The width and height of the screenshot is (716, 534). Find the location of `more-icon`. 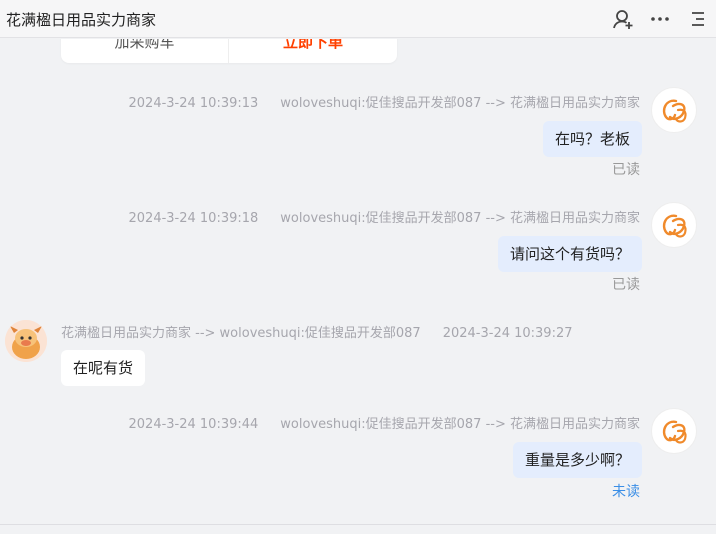

more-icon is located at coordinates (660, 19).